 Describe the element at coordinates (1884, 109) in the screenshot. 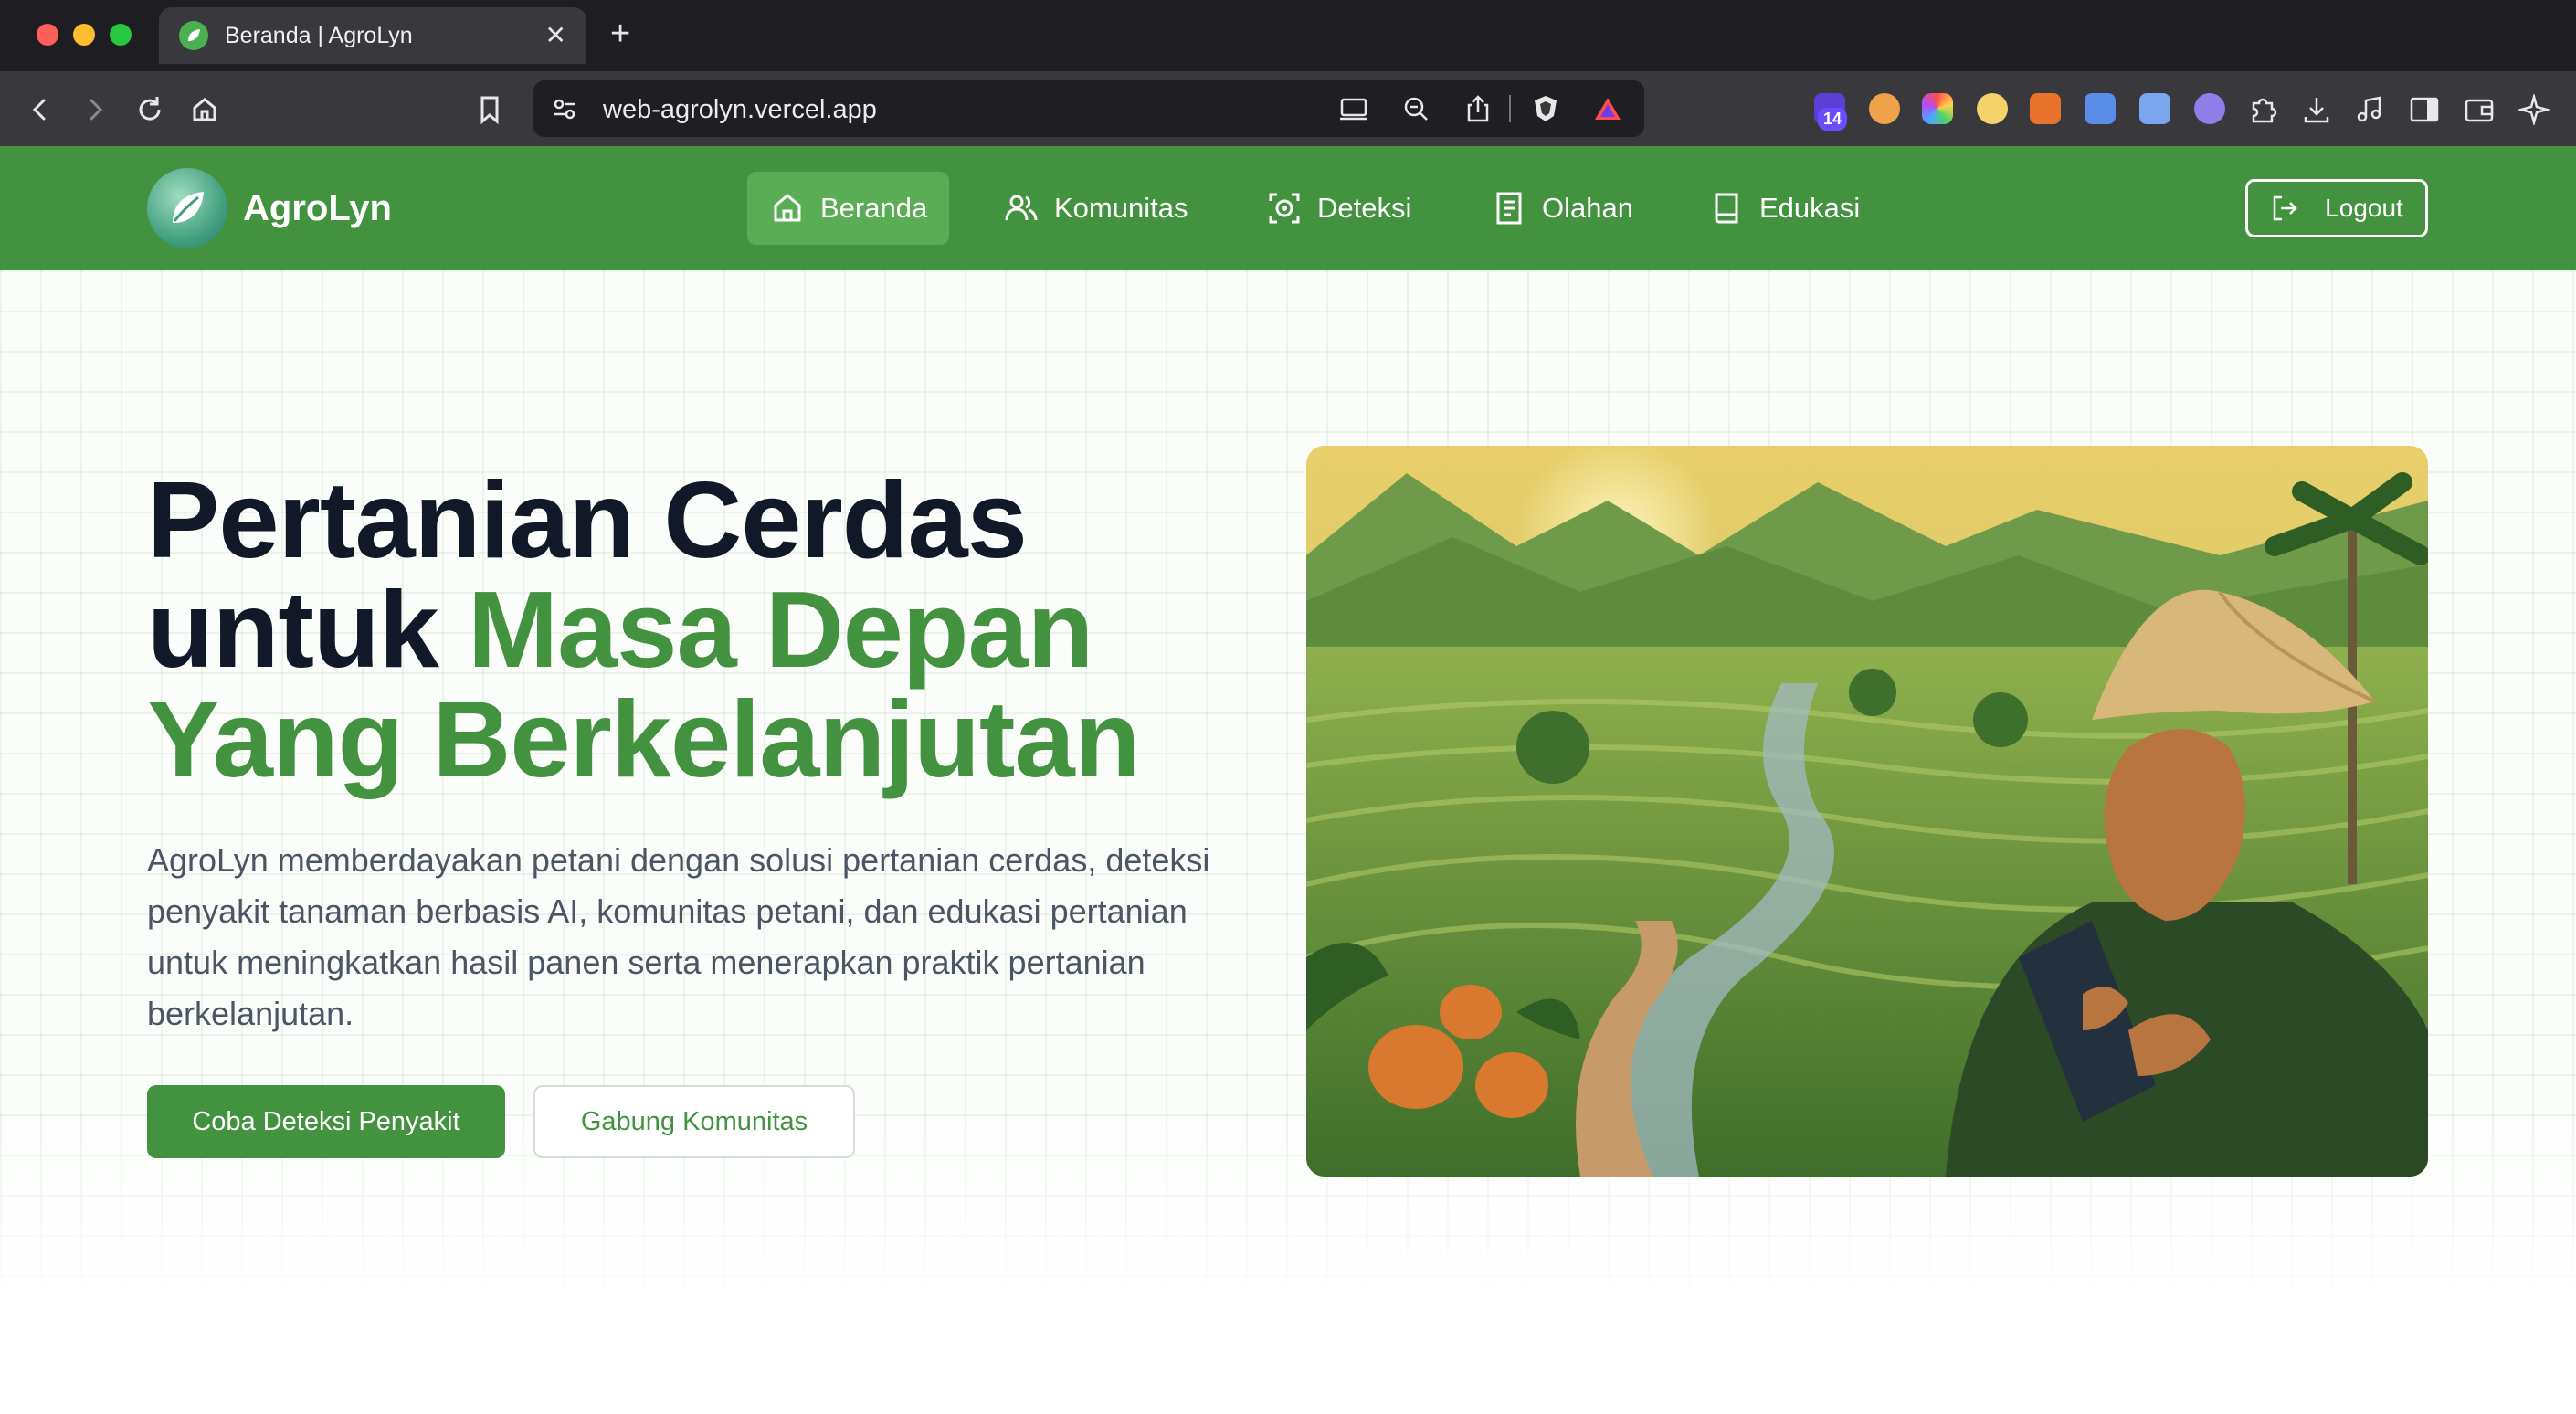

I see `extension-2-icon` at that location.